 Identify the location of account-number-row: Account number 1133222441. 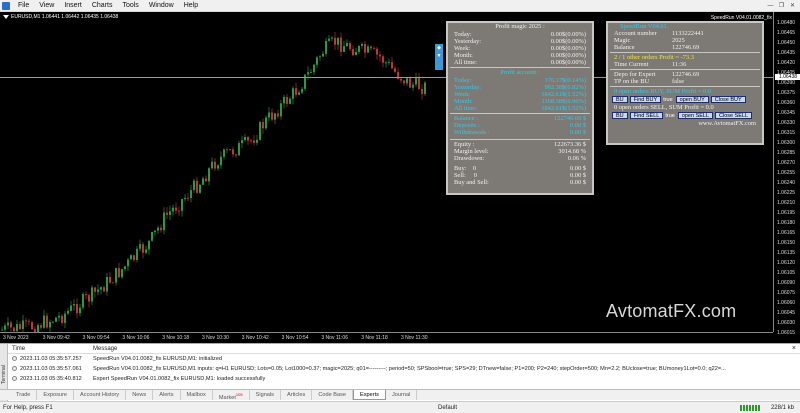
(659, 33).